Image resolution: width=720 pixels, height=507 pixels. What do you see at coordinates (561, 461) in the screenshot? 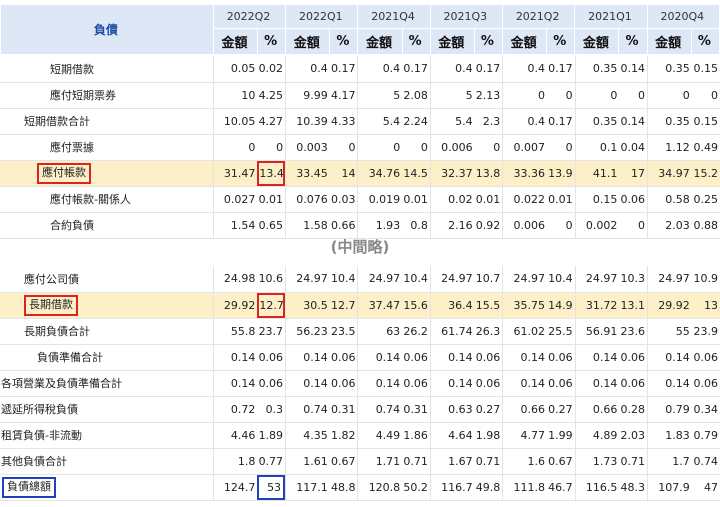
I see `percent-cell: 0.67` at bounding box center [561, 461].